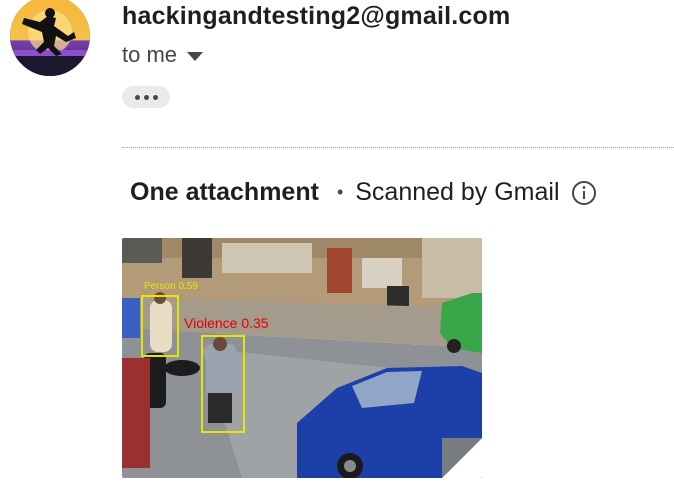  I want to click on show-trimmed-content-button, so click(146, 97).